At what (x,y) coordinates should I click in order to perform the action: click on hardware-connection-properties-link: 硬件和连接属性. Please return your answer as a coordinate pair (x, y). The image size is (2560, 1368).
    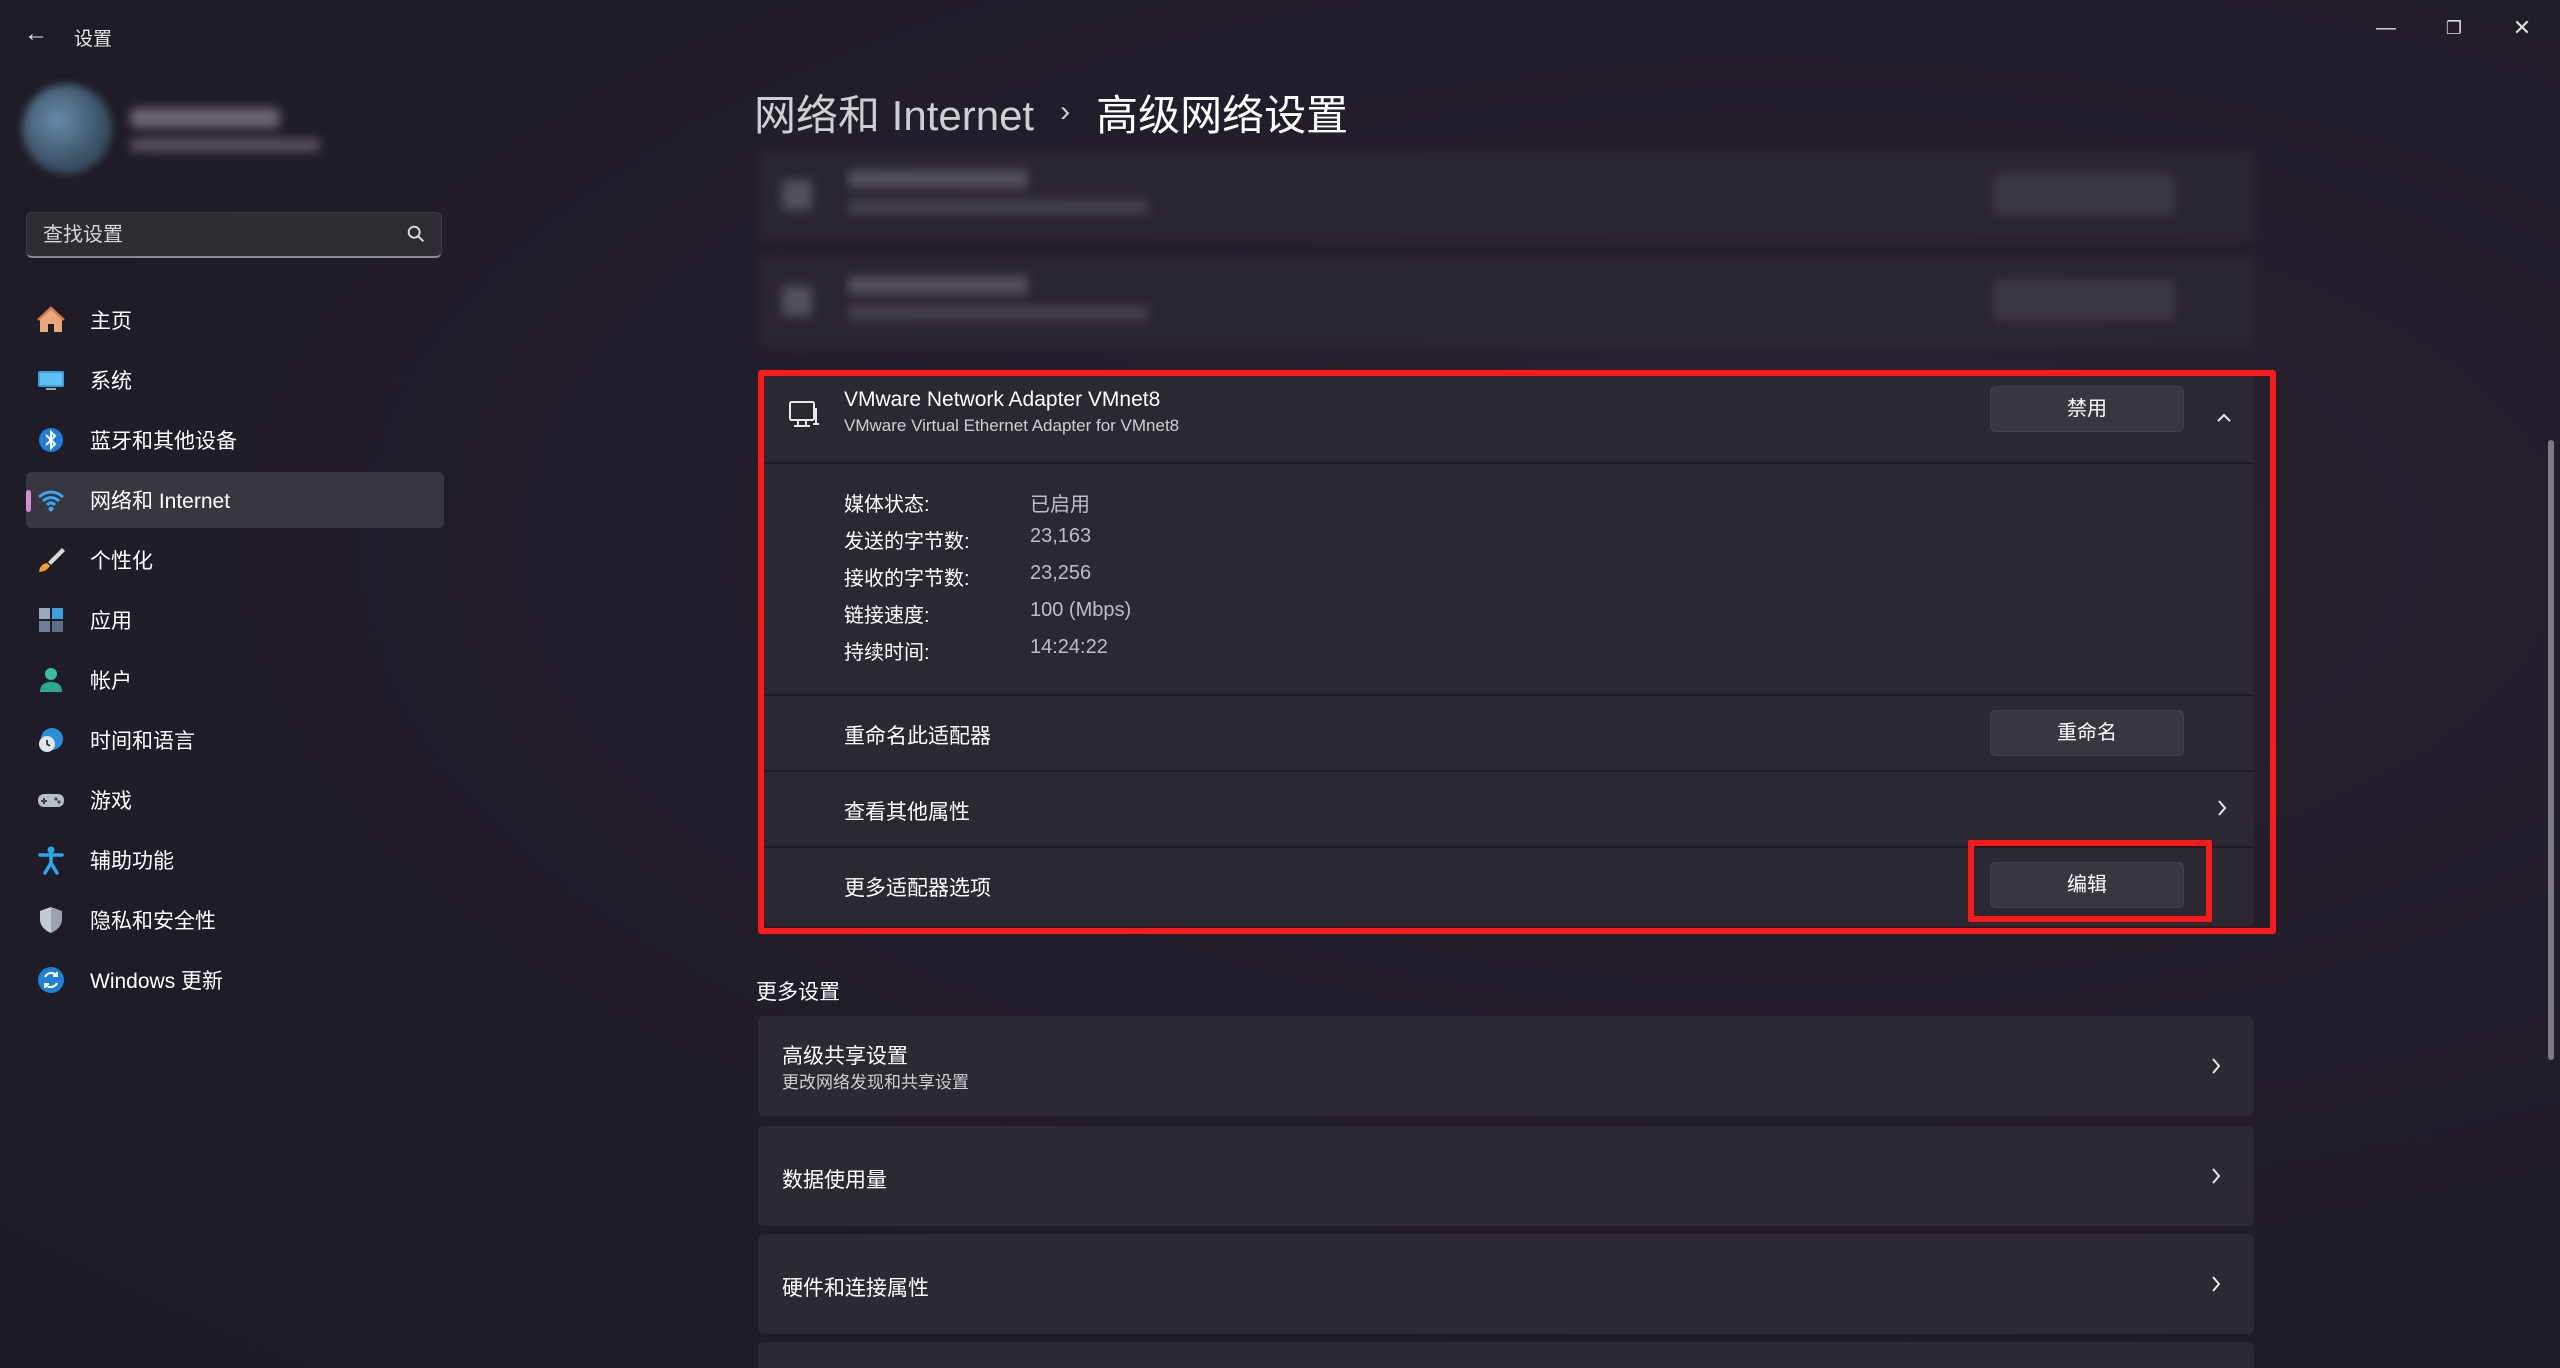
    Looking at the image, I should click on (1506, 1284).